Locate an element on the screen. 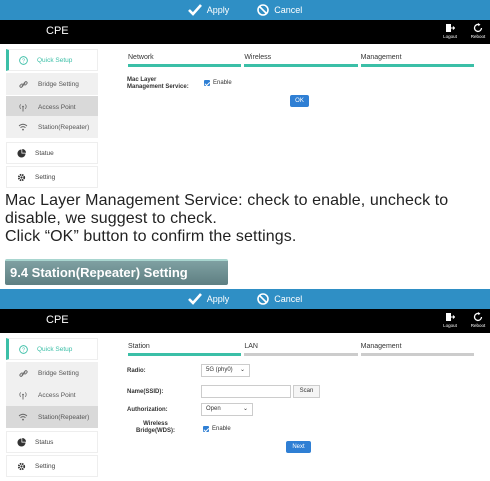 This screenshot has width=490, height=481. sidebar-item-status: Status is located at coordinates (52, 442).